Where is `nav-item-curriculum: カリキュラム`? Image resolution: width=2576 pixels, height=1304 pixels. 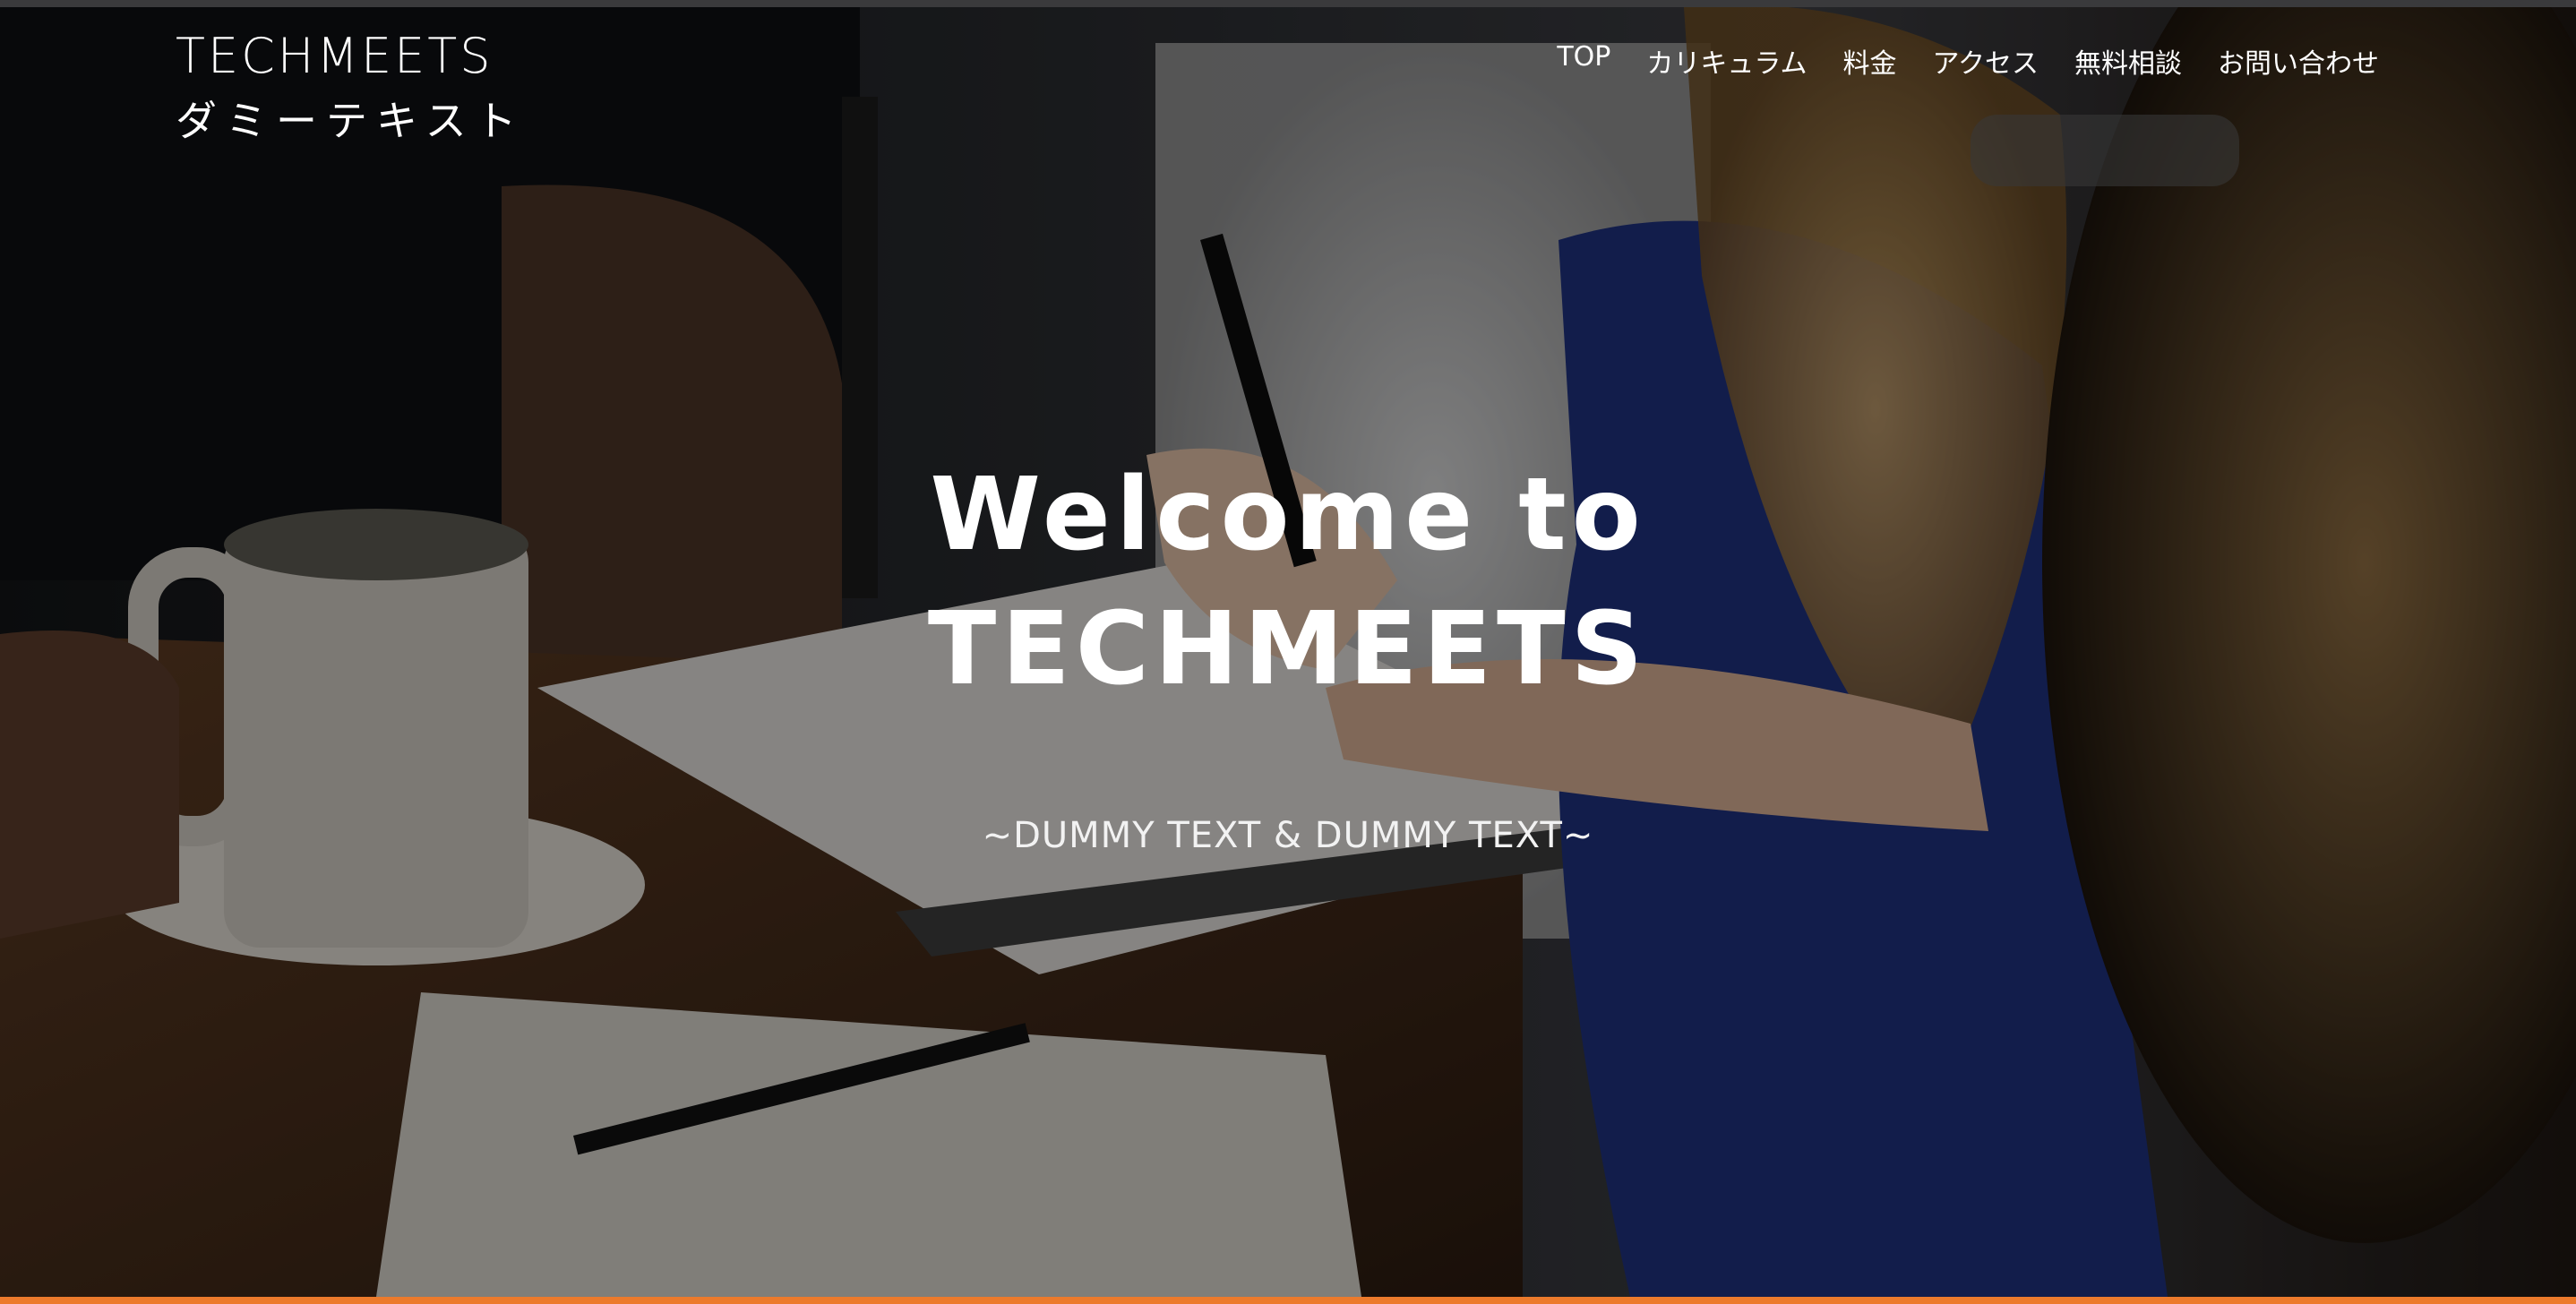 nav-item-curriculum: カリキュラム is located at coordinates (1726, 61).